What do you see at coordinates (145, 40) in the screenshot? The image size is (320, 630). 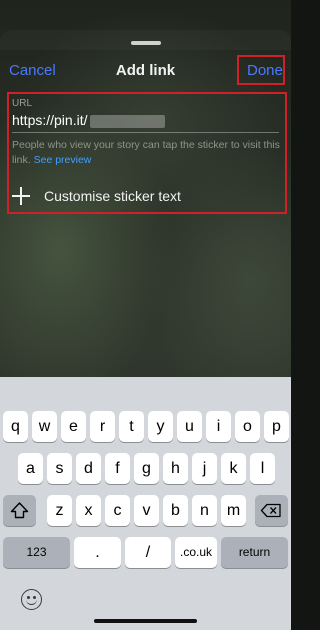 I see `sheet` at bounding box center [145, 40].